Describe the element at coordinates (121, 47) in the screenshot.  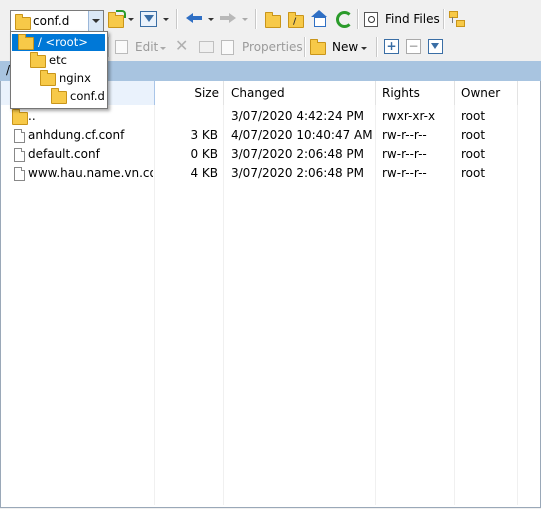
I see `edit-icon` at that location.